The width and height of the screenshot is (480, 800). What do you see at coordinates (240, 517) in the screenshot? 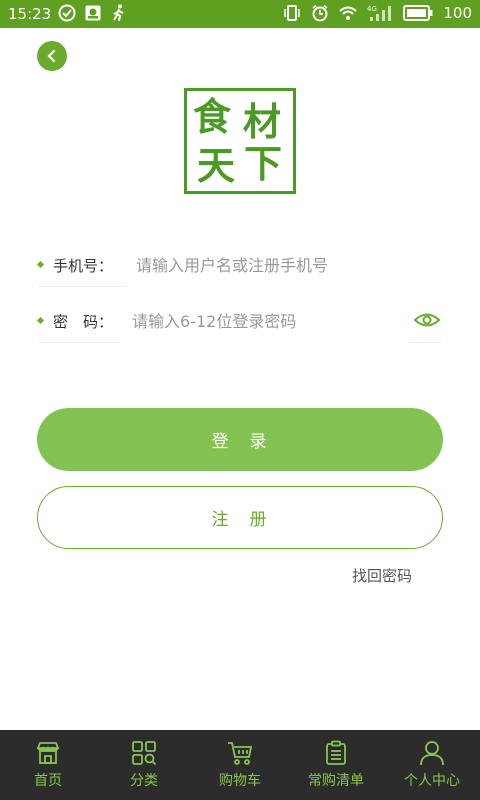
I see `register-button: 注 册` at bounding box center [240, 517].